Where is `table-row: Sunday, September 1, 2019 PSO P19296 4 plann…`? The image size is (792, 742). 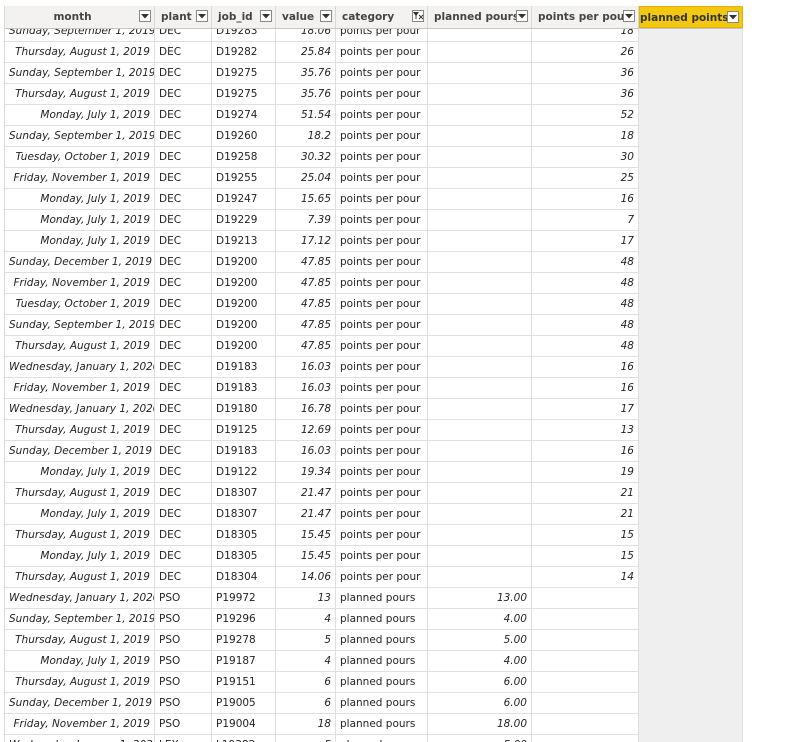
table-row: Sunday, September 1, 2019 PSO P19296 4 plann… is located at coordinates (374, 619).